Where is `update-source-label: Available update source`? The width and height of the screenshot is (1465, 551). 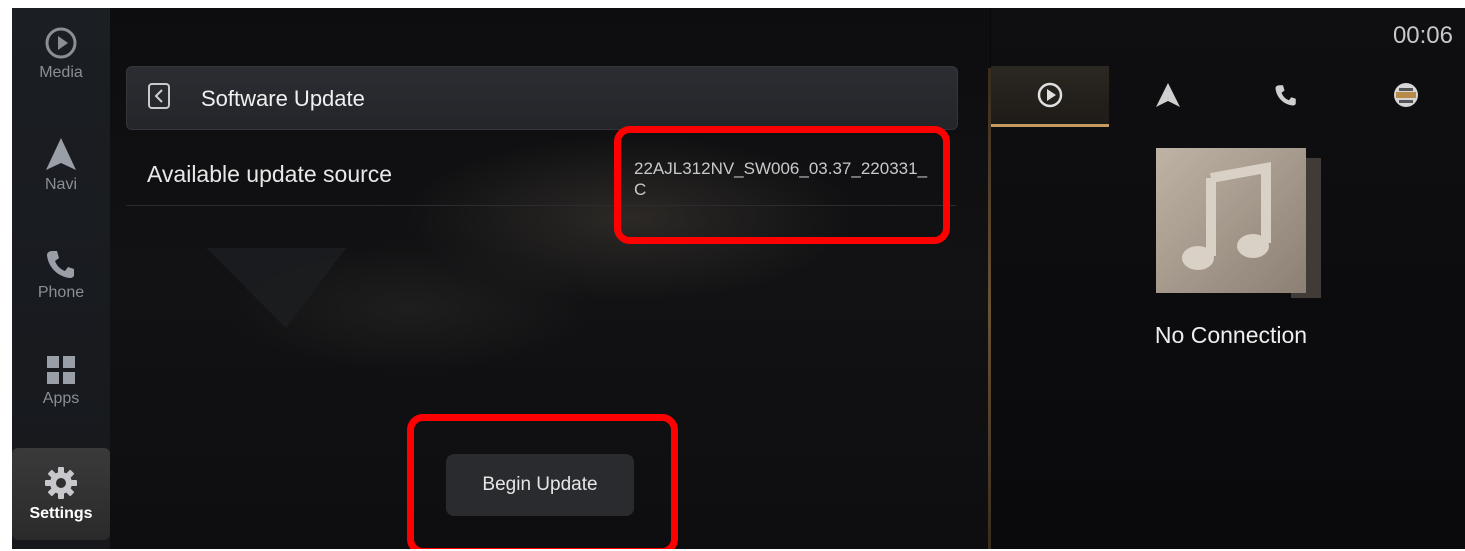 update-source-label: Available update source is located at coordinates (270, 174).